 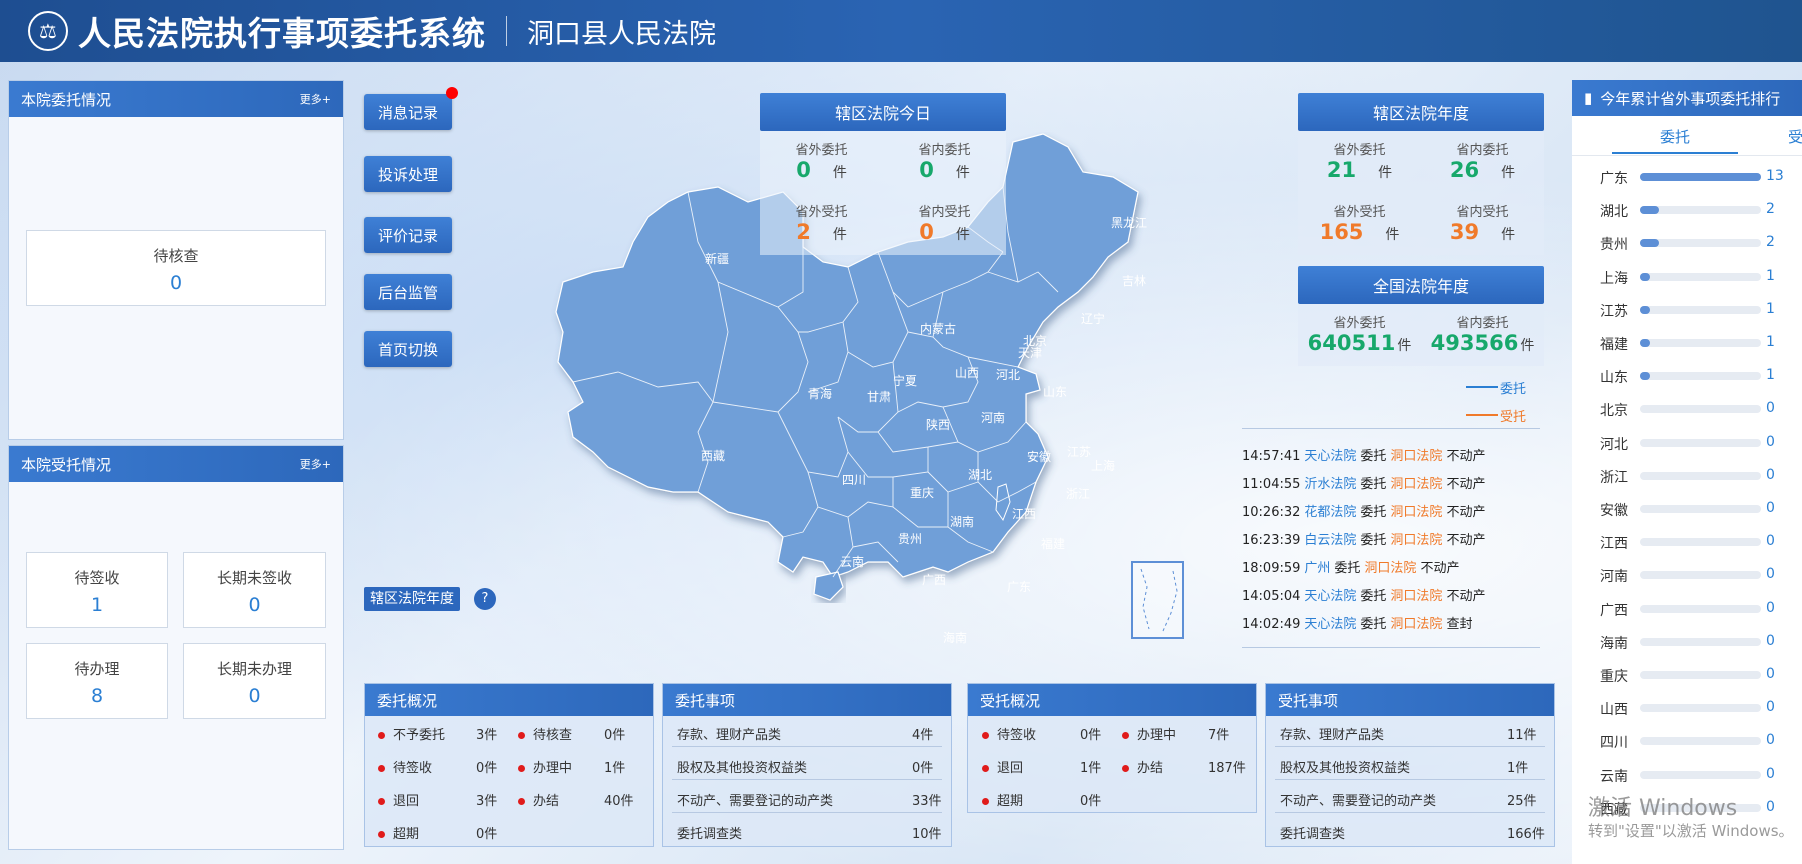 What do you see at coordinates (48, 31) in the screenshot?
I see `court-emblem-icon: ⚖` at bounding box center [48, 31].